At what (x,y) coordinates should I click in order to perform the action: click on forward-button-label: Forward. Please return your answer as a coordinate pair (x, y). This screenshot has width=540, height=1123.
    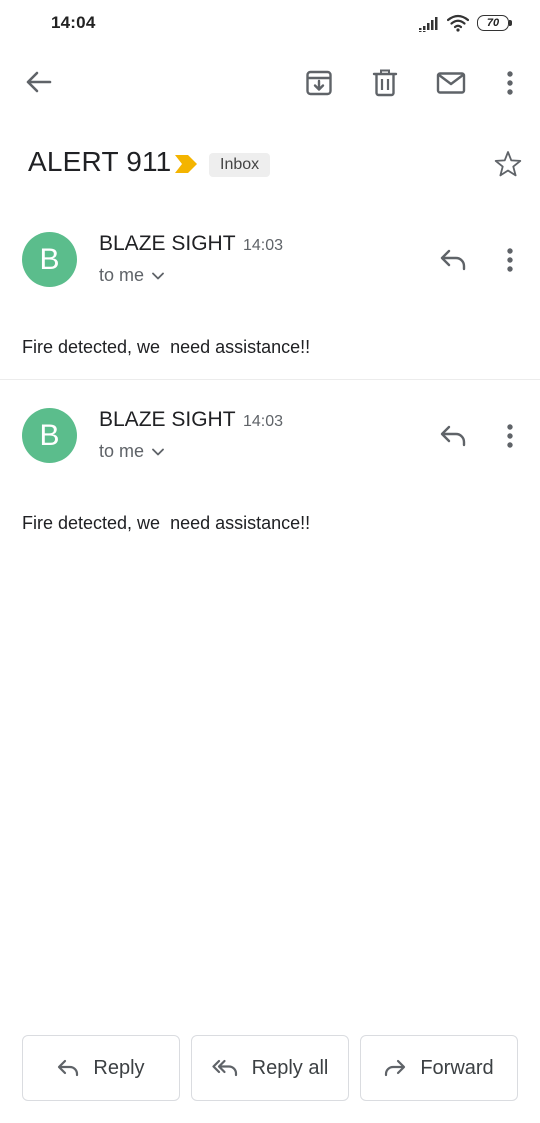
    Looking at the image, I should click on (457, 1067).